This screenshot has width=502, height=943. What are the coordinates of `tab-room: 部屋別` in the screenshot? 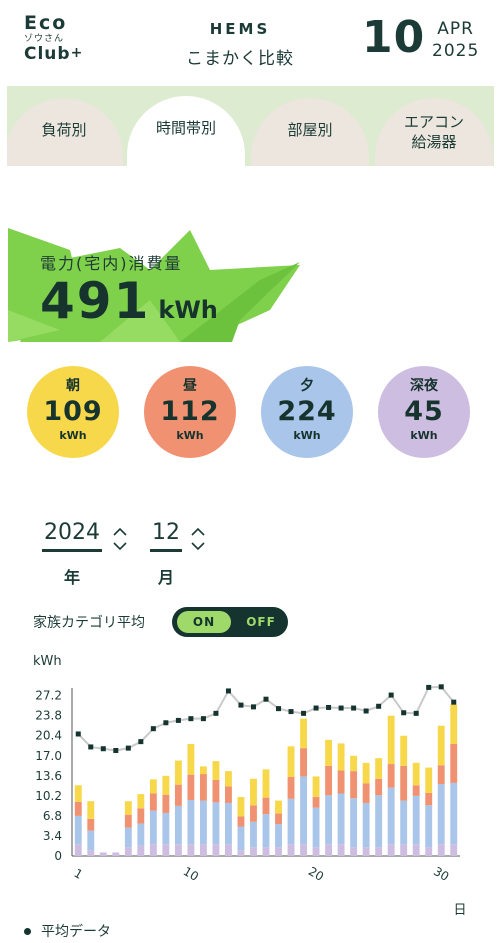 It's located at (310, 132).